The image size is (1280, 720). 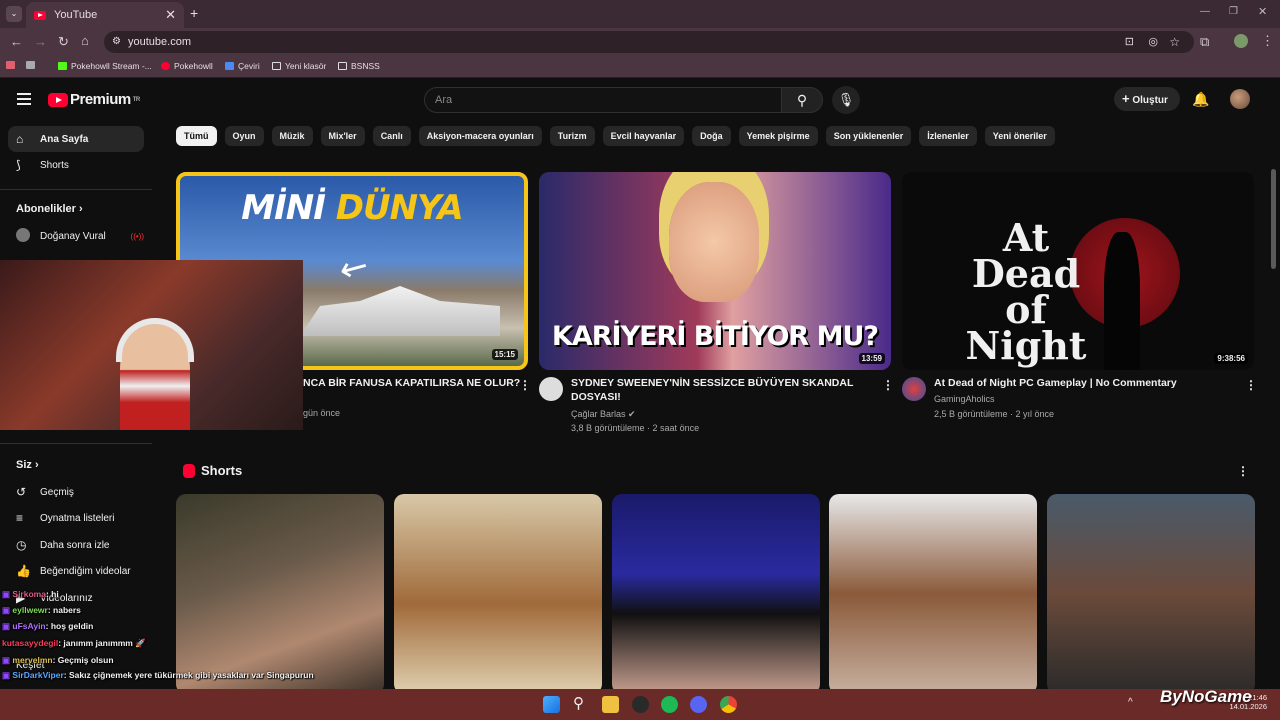 I want to click on chip-gaming: Oyun, so click(x=244, y=136).